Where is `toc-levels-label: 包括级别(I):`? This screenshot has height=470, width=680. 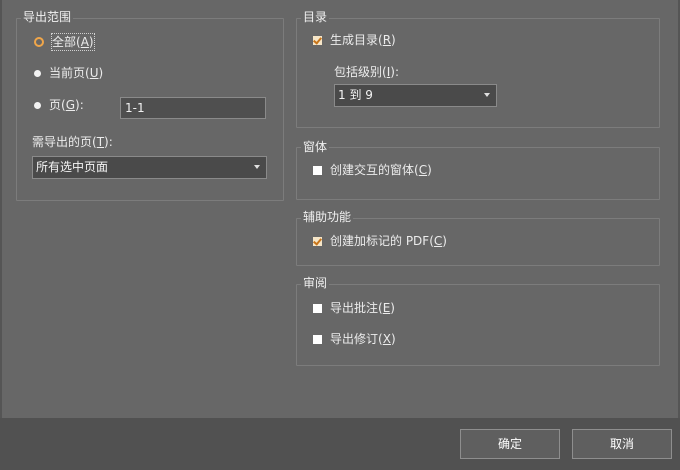
toc-levels-label: 包括级别(I): is located at coordinates (366, 72).